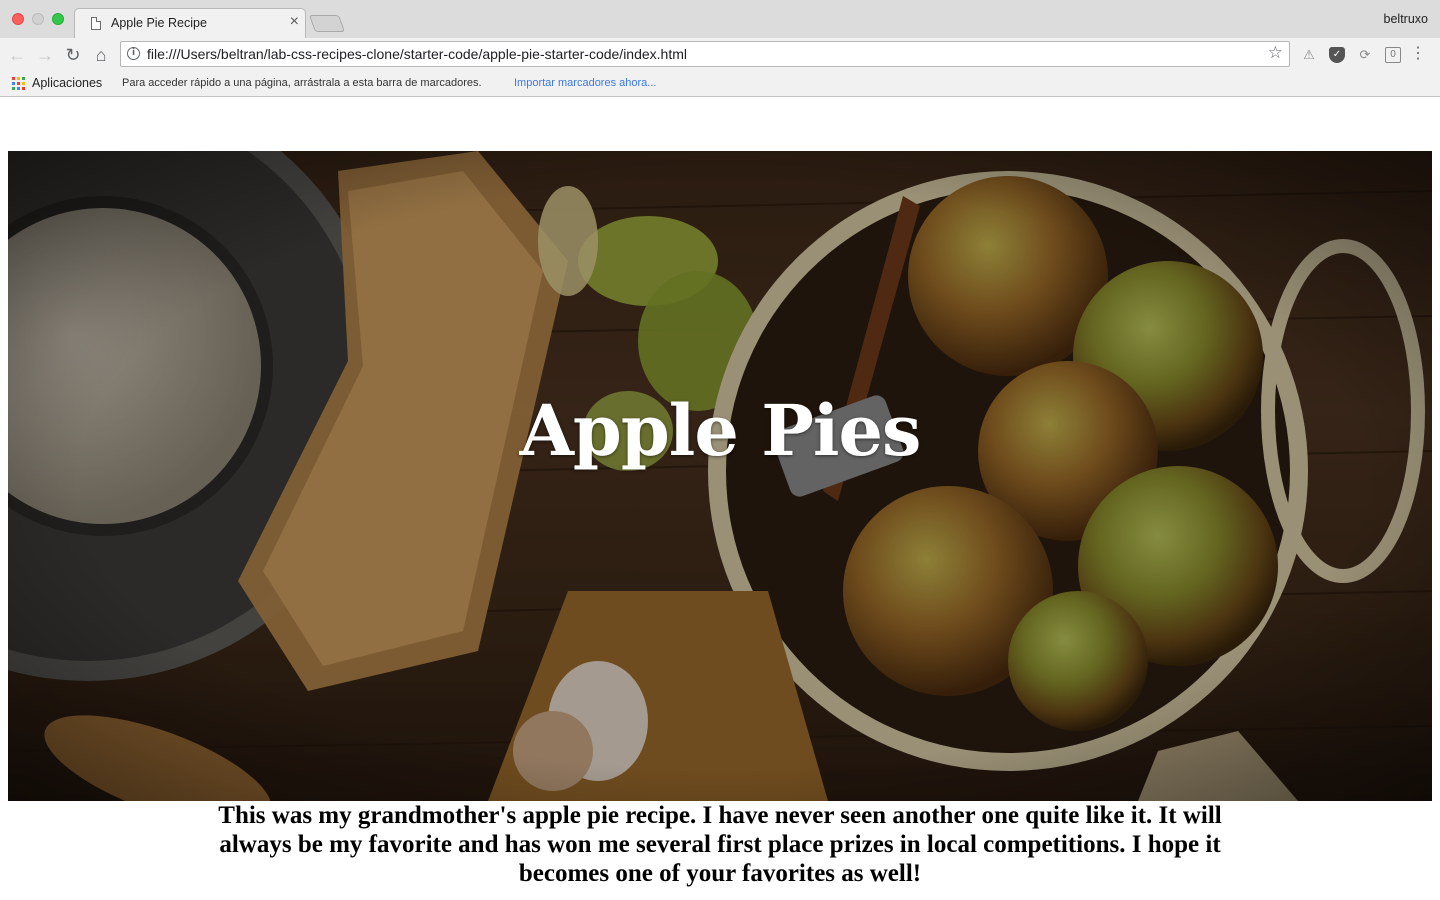 The height and width of the screenshot is (900, 1440). I want to click on minimize-window-button, so click(38, 19).